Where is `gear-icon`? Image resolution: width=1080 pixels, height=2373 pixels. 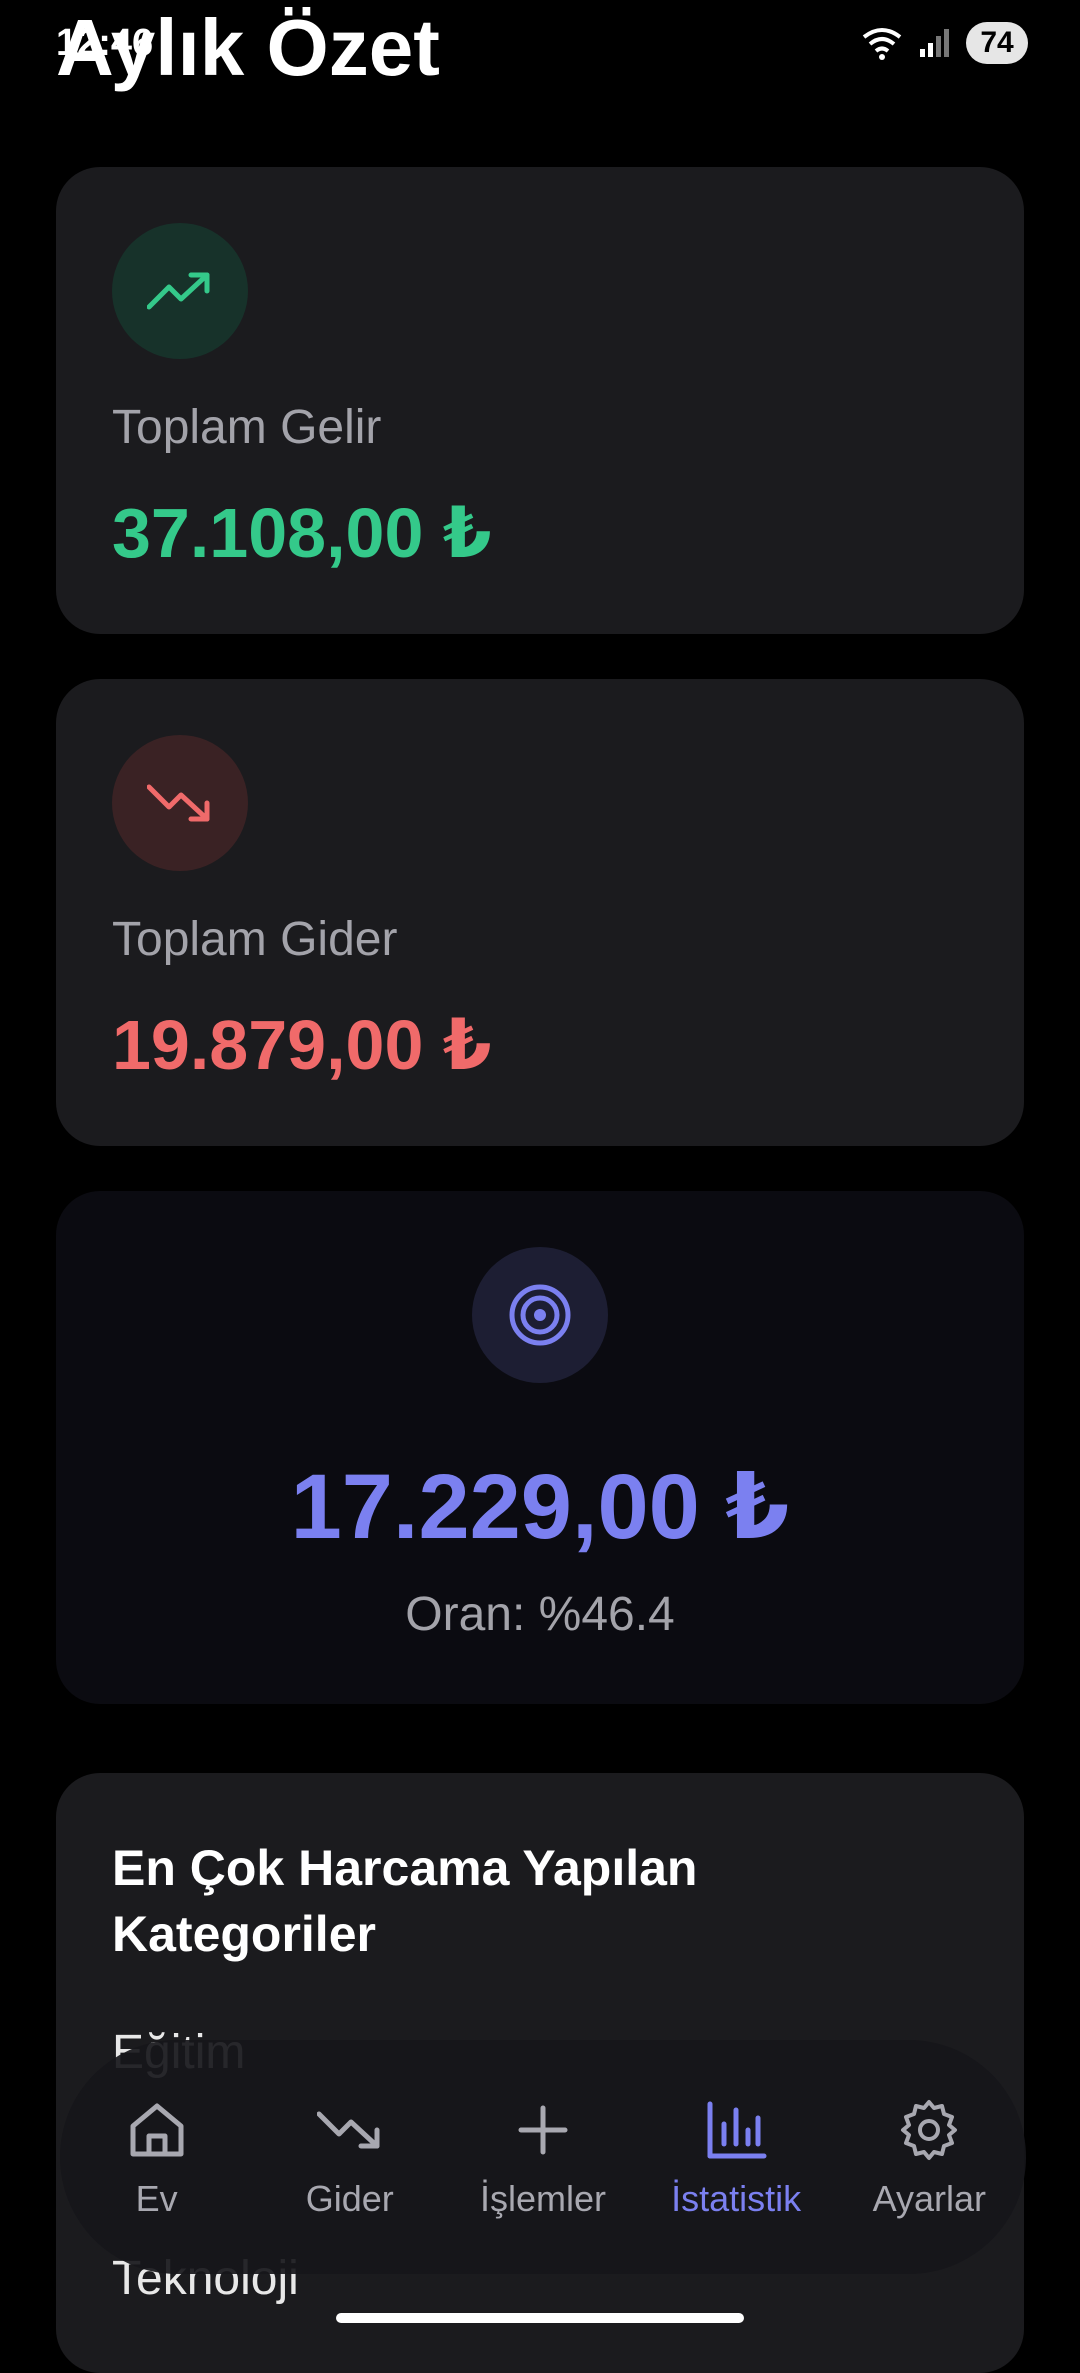 gear-icon is located at coordinates (929, 2130).